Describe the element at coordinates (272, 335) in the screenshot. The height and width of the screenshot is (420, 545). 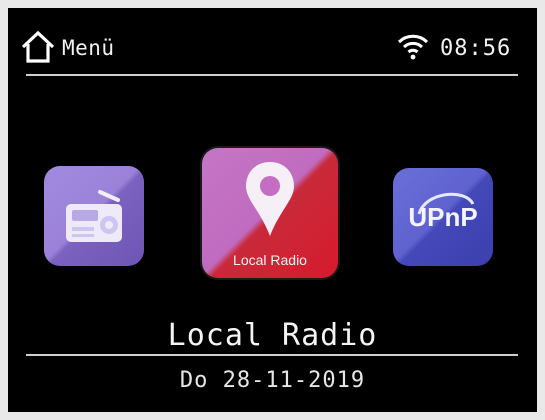
I see `selected-source-label: Local Radio` at that location.